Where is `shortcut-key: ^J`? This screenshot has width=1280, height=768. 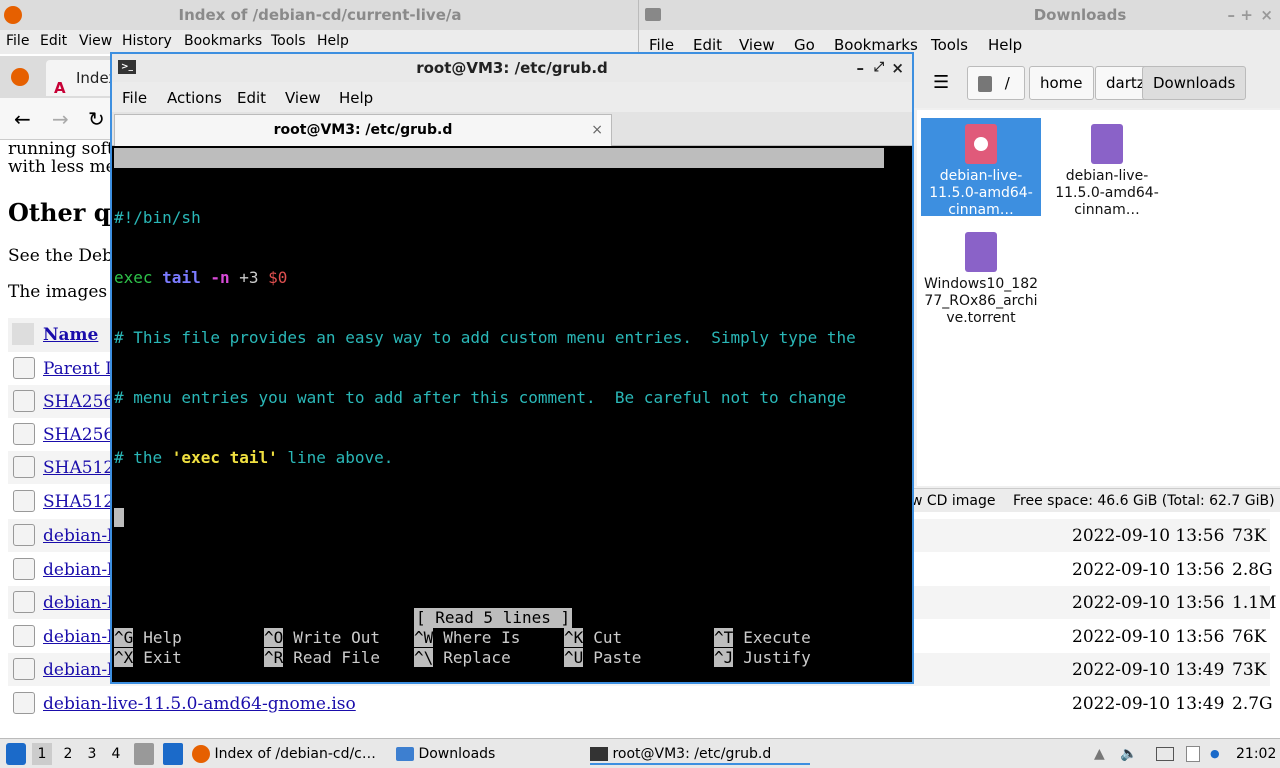
shortcut-key: ^J is located at coordinates (724, 657).